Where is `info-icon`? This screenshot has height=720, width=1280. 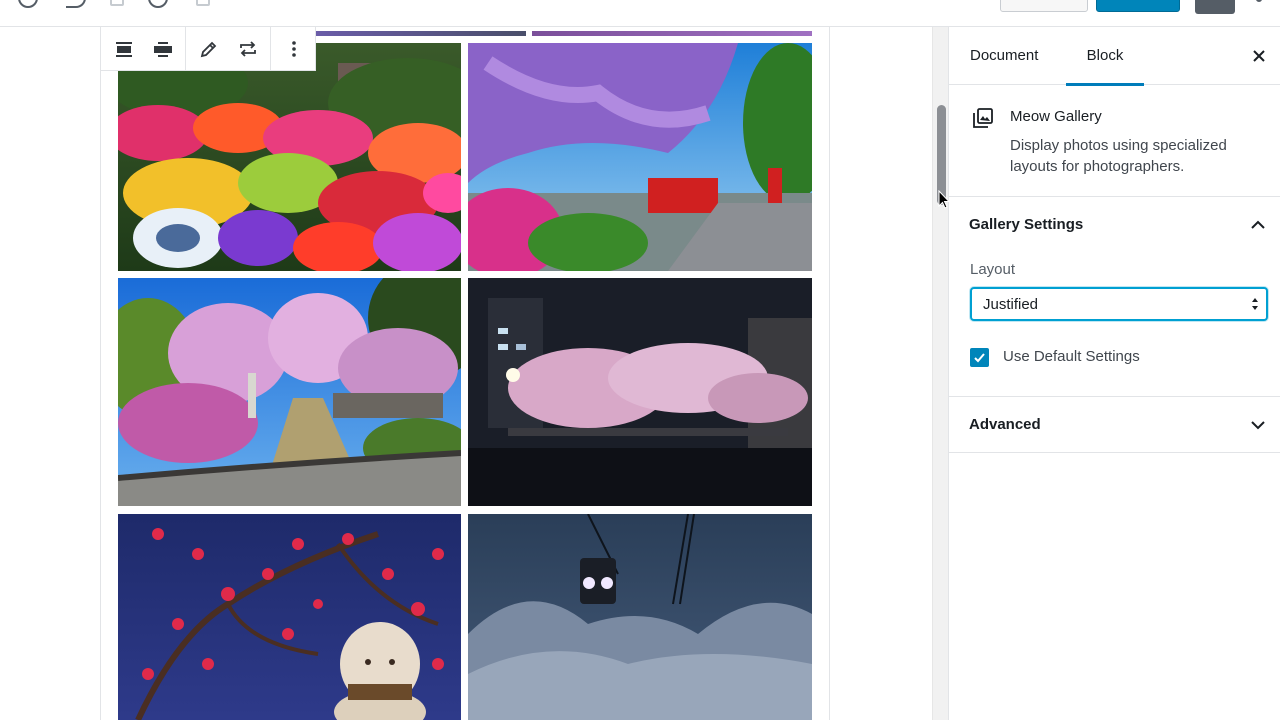
info-icon is located at coordinates (158, 4).